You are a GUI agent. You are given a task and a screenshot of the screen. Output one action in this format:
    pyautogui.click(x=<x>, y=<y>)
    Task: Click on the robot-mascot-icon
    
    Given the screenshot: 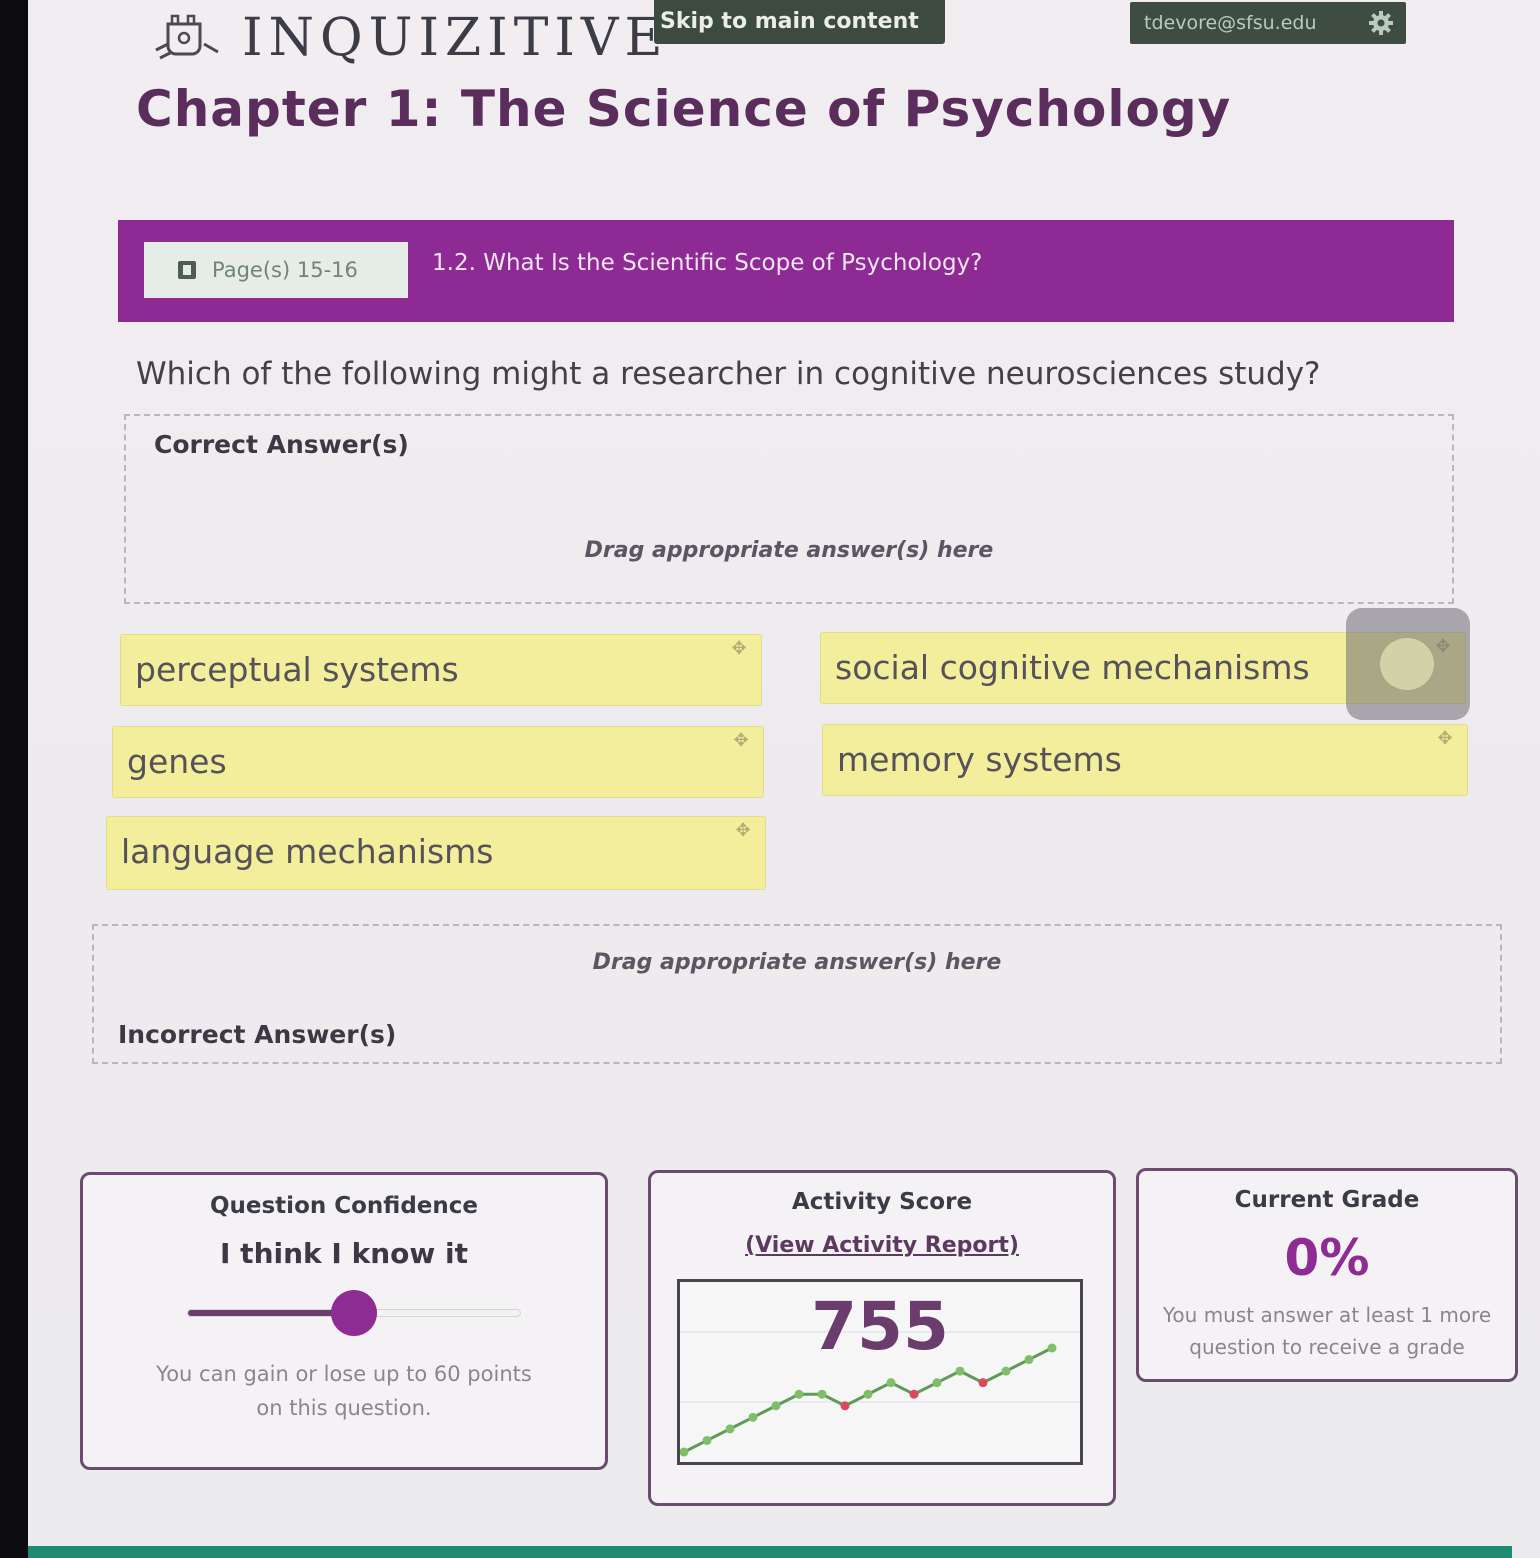 What is the action you would take?
    pyautogui.click(x=187, y=37)
    